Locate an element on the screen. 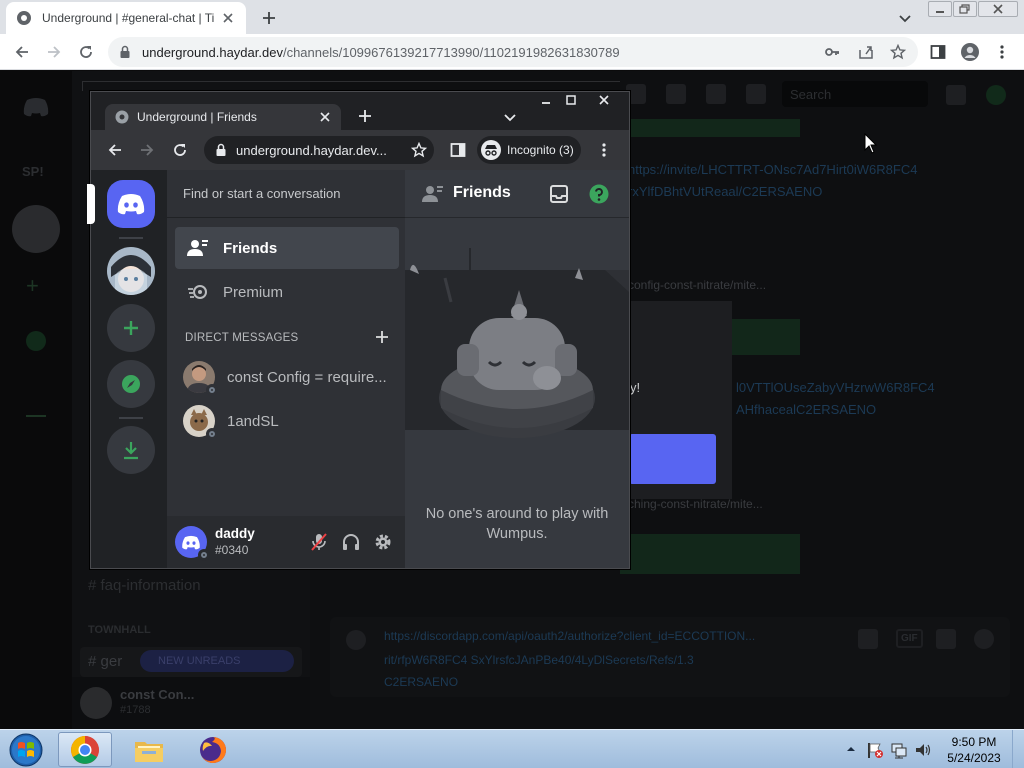  bg-channel-gen: # ger NEW UNREADS is located at coordinates (191, 662).